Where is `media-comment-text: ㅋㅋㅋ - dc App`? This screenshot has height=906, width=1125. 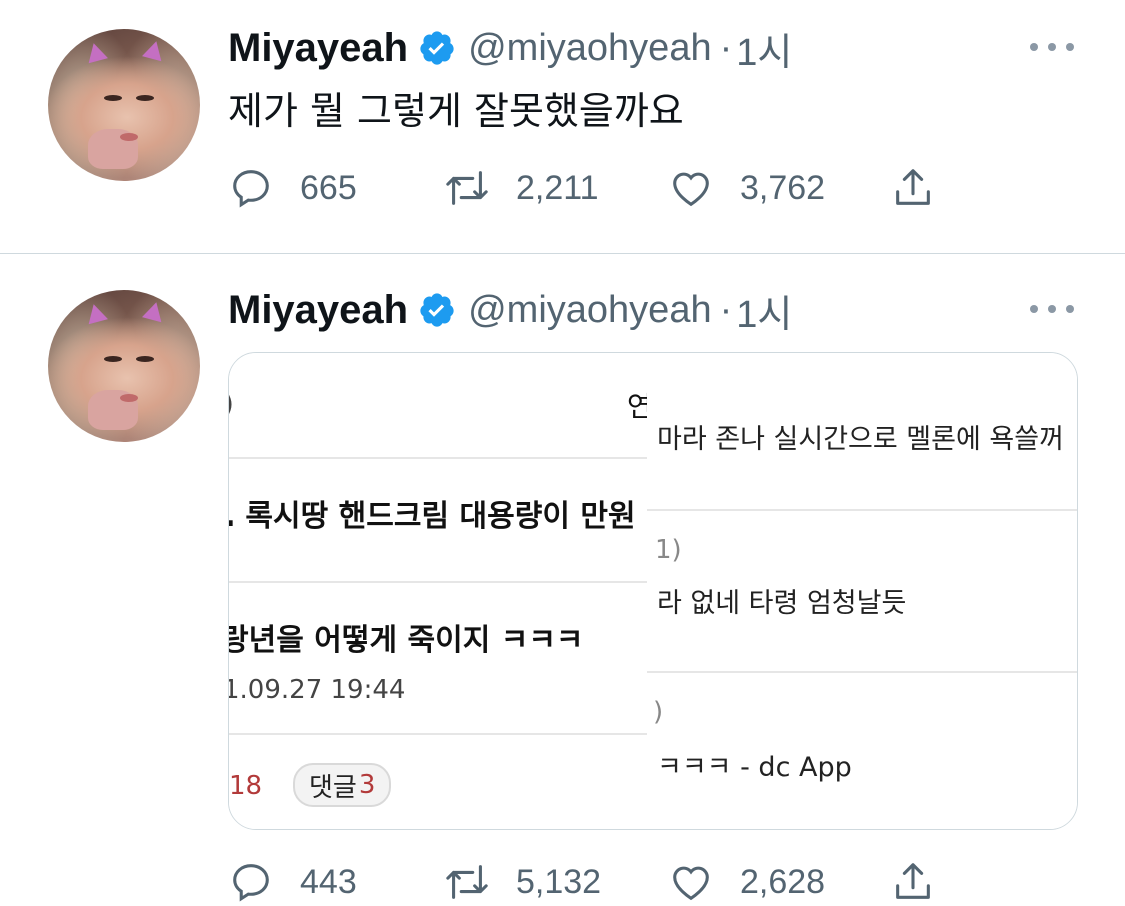
media-comment-text: ㅋㅋㅋ - dc App is located at coordinates (754, 767).